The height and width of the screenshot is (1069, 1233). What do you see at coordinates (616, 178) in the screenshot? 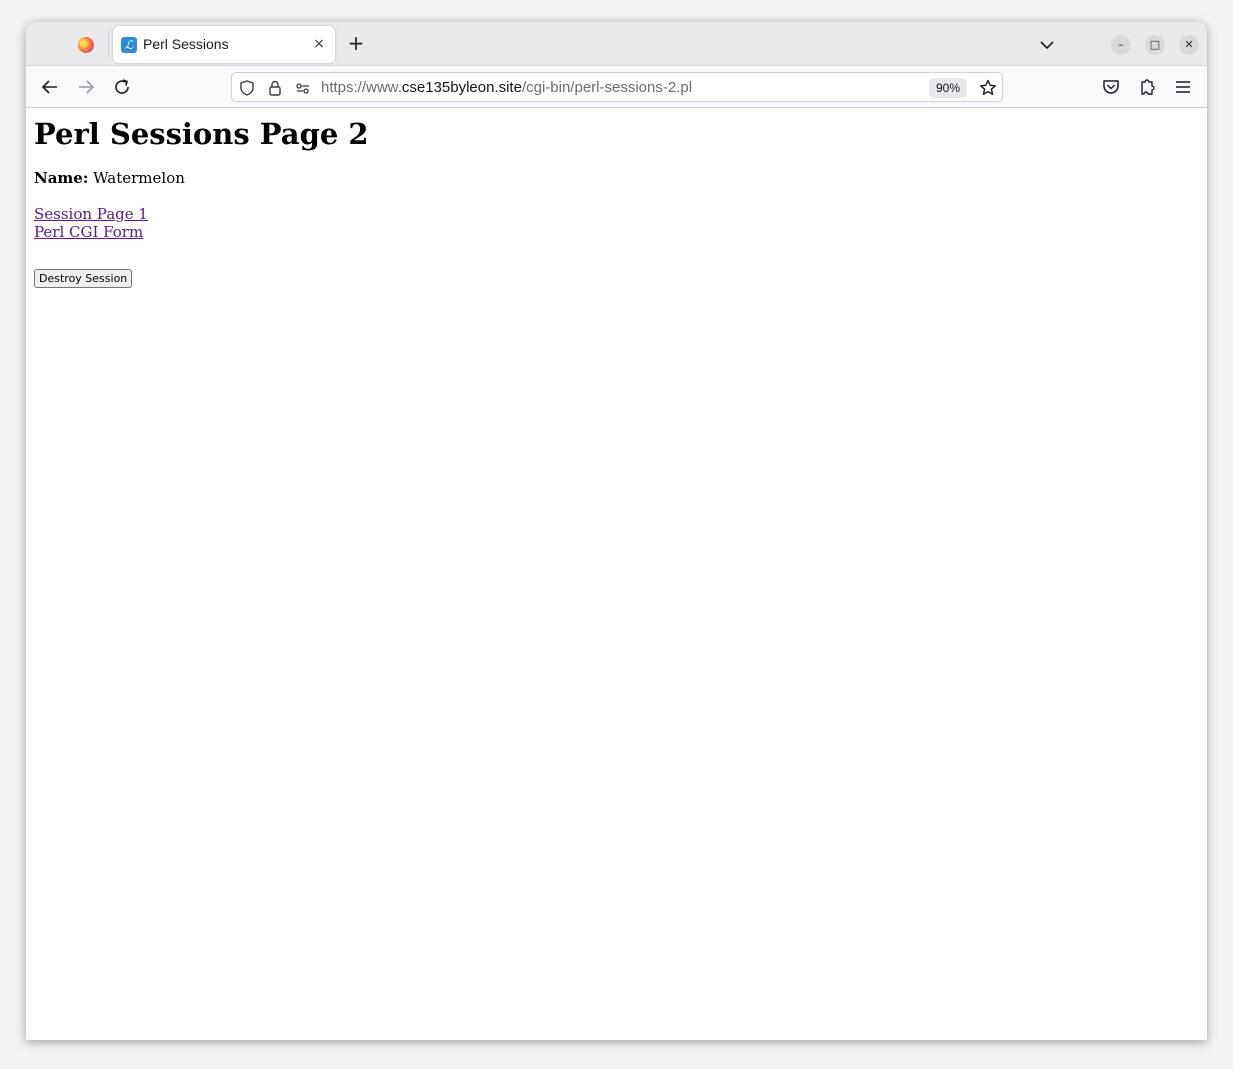
I see `name-line: Name: Watermelon` at bounding box center [616, 178].